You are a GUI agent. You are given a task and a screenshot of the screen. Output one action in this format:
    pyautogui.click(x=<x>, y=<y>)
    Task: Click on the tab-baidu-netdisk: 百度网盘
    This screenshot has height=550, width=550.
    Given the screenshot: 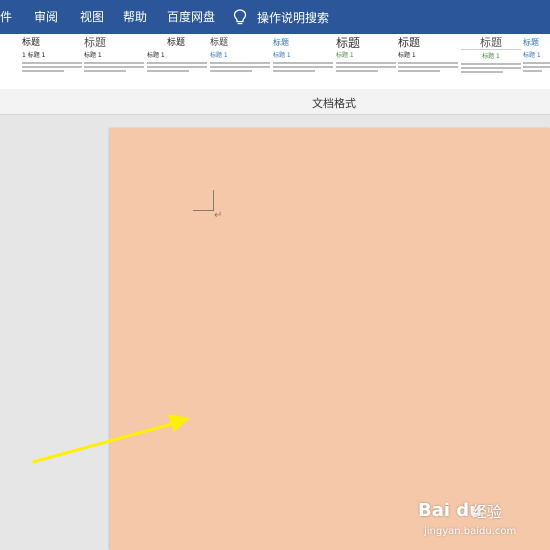 What is the action you would take?
    pyautogui.click(x=191, y=17)
    